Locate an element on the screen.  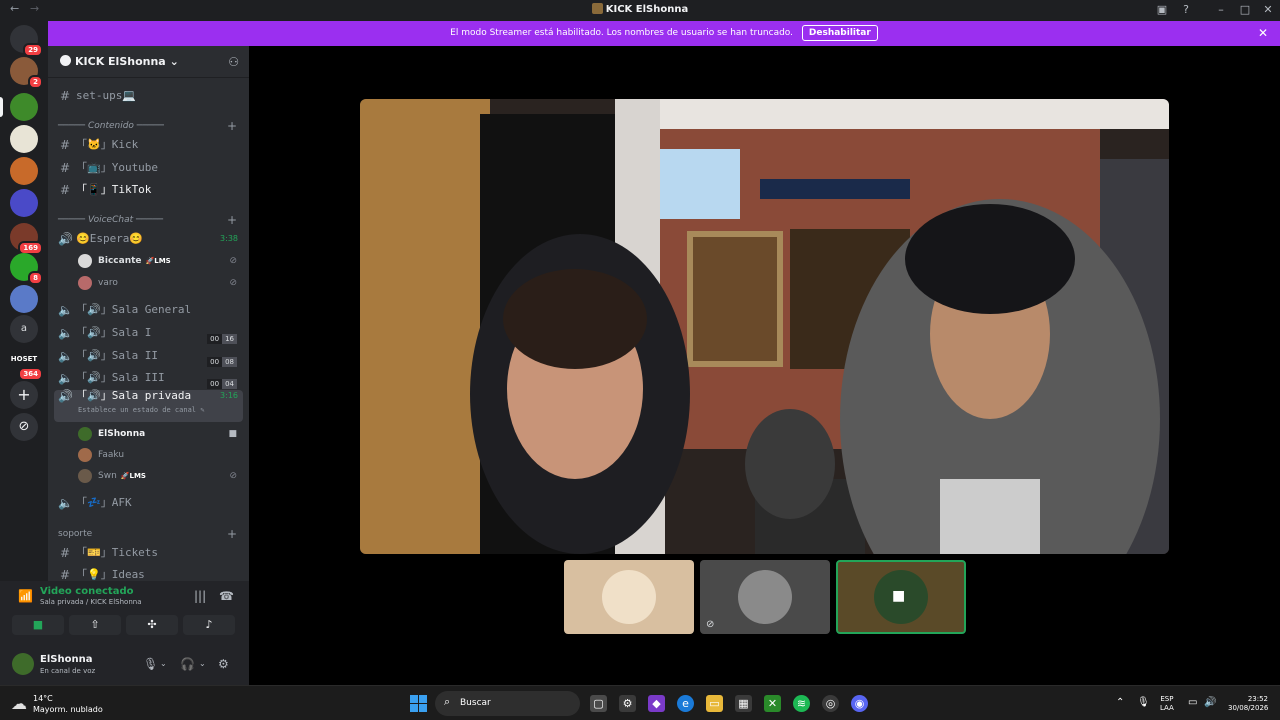
taskbar-search: ⌕ Buscar is located at coordinates (507, 703).